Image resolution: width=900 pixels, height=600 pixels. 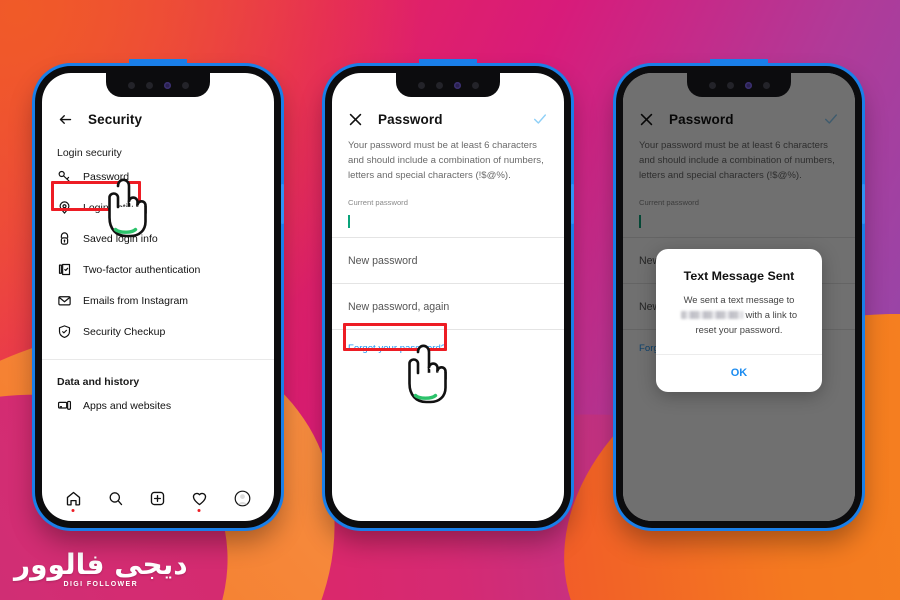 I want to click on sidebar-item-label: Two-factor authentication, so click(x=142, y=269).